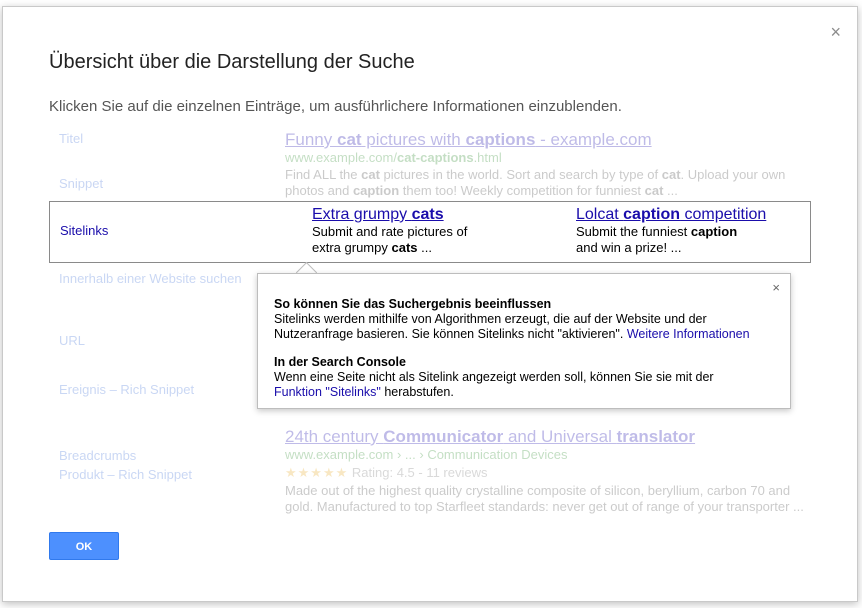 This screenshot has height=608, width=862. Describe the element at coordinates (84, 546) in the screenshot. I see `ok-button: OK` at that location.